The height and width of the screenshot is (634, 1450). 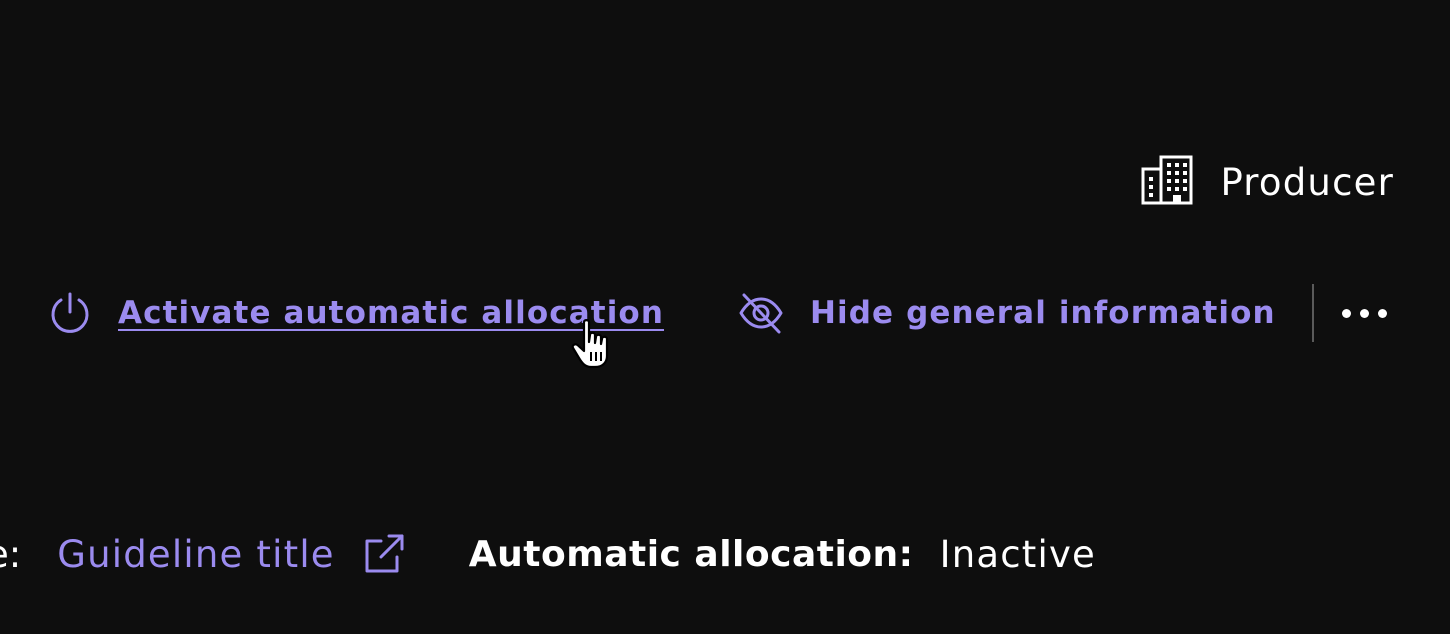 I want to click on automatic-allocation-value: Inactive, so click(x=1018, y=554).